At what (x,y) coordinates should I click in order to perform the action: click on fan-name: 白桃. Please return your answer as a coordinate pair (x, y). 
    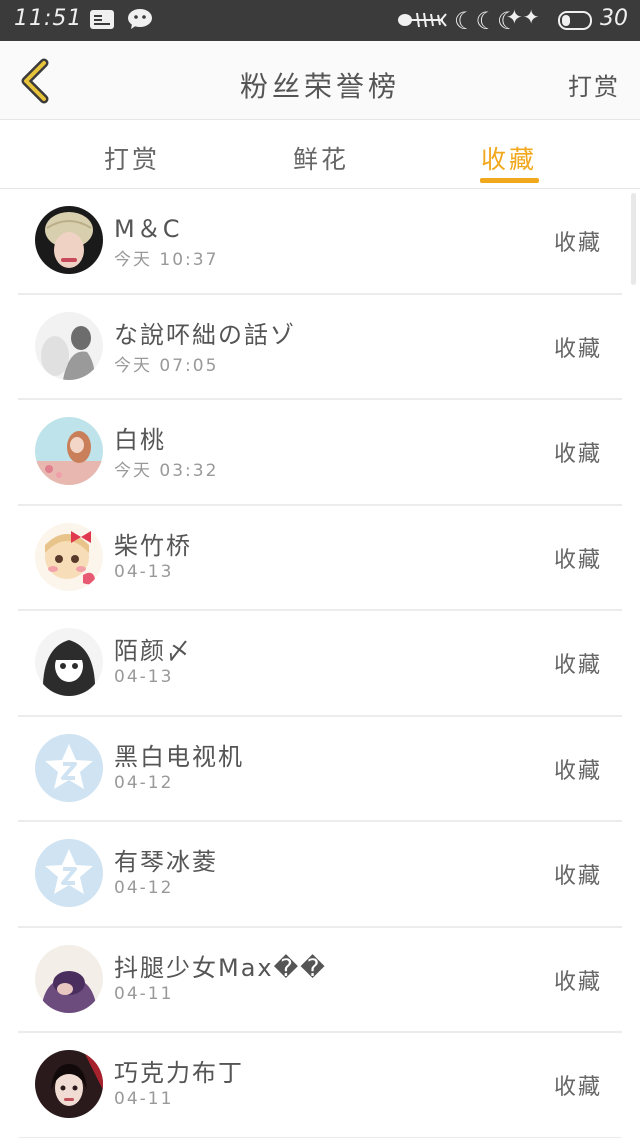
    Looking at the image, I should click on (140, 440).